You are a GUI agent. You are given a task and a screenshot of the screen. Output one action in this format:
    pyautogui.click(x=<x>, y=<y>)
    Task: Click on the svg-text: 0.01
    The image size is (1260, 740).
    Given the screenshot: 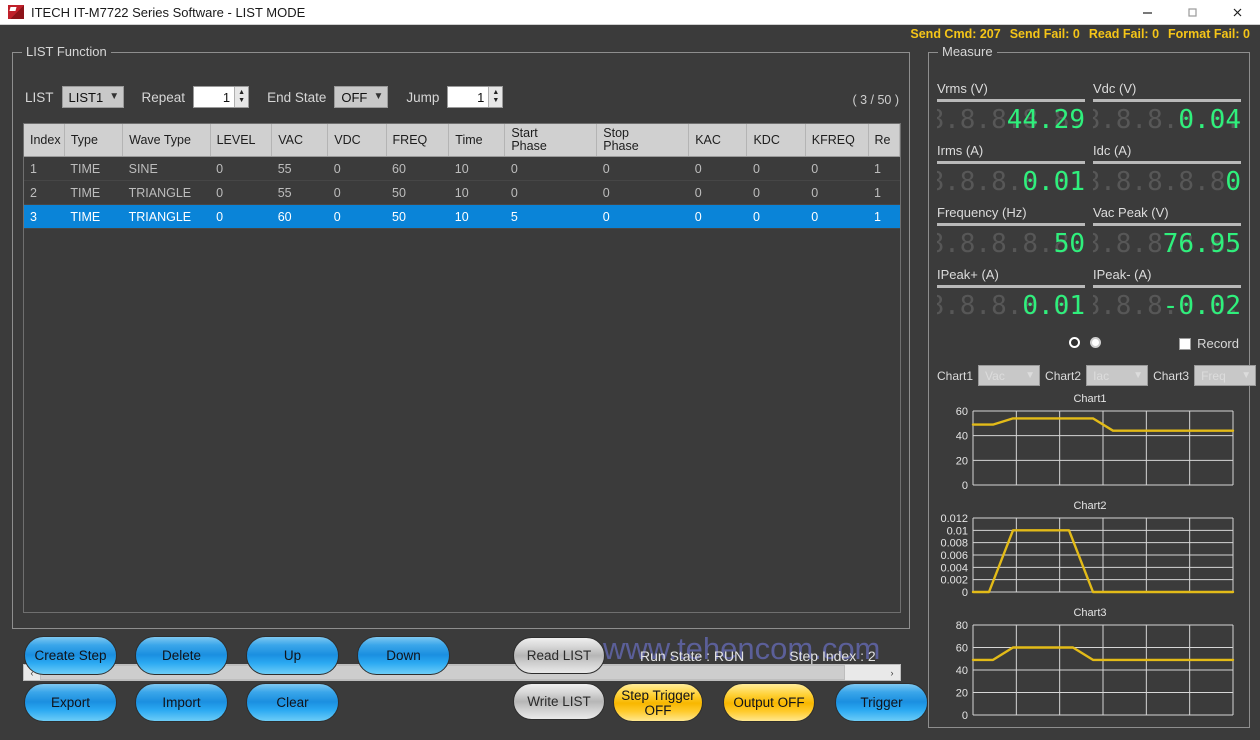 What is the action you would take?
    pyautogui.click(x=957, y=531)
    